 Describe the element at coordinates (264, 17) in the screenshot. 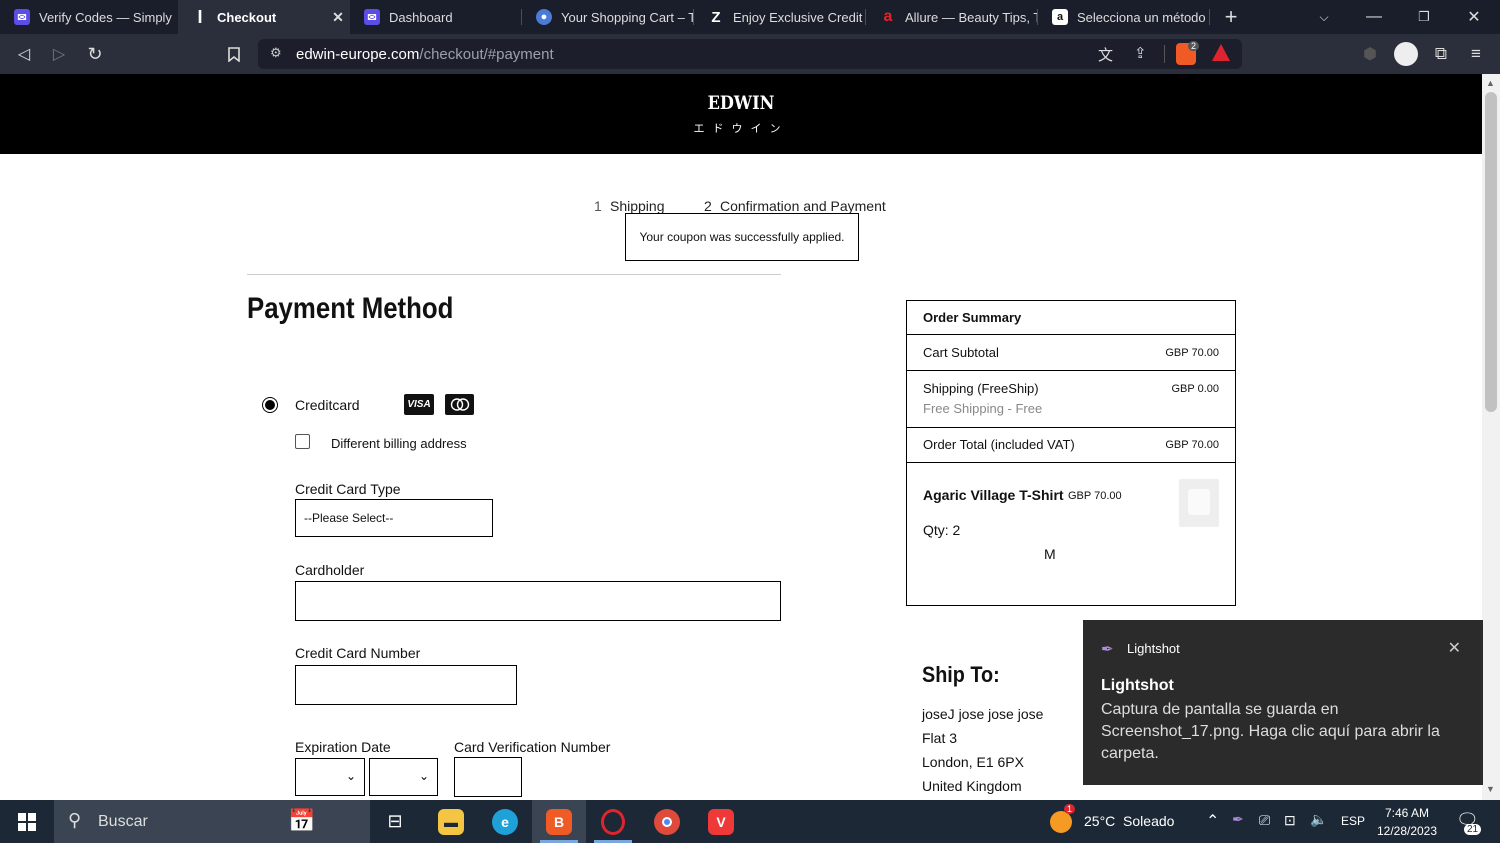

I see `tab-checkout: I Checkout ✕` at that location.